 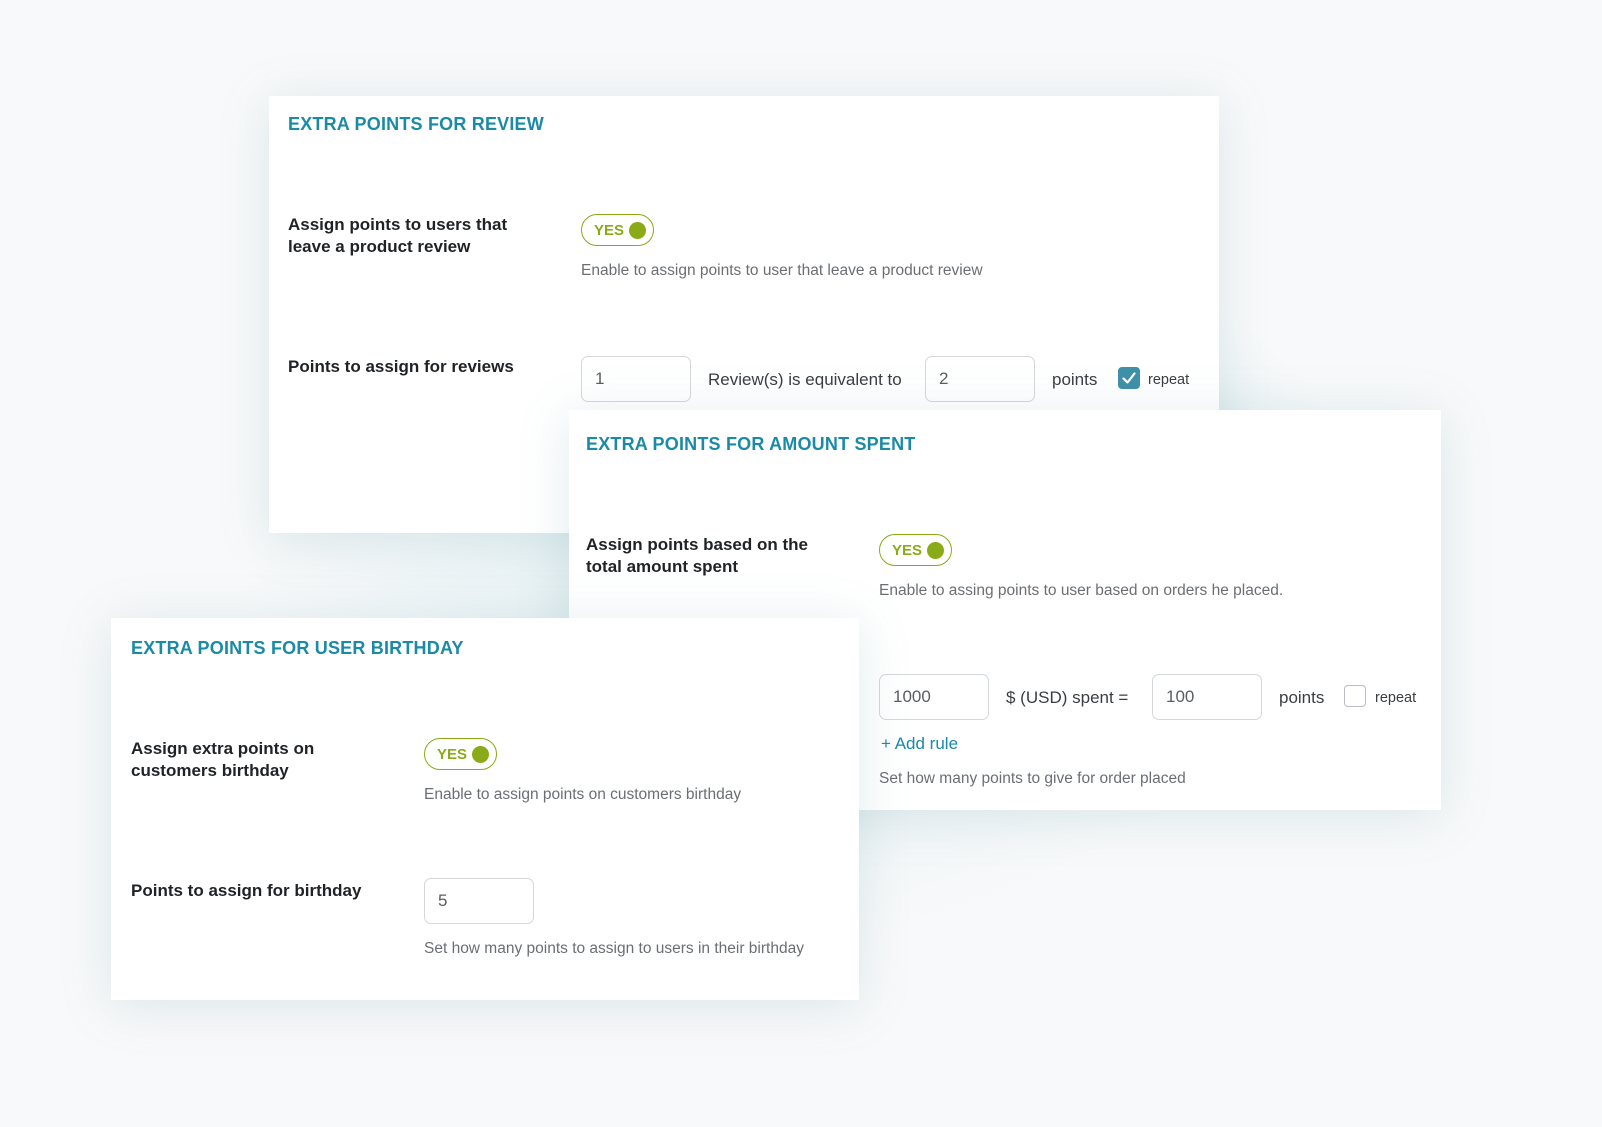 I want to click on amount-spent-input, so click(x=934, y=697).